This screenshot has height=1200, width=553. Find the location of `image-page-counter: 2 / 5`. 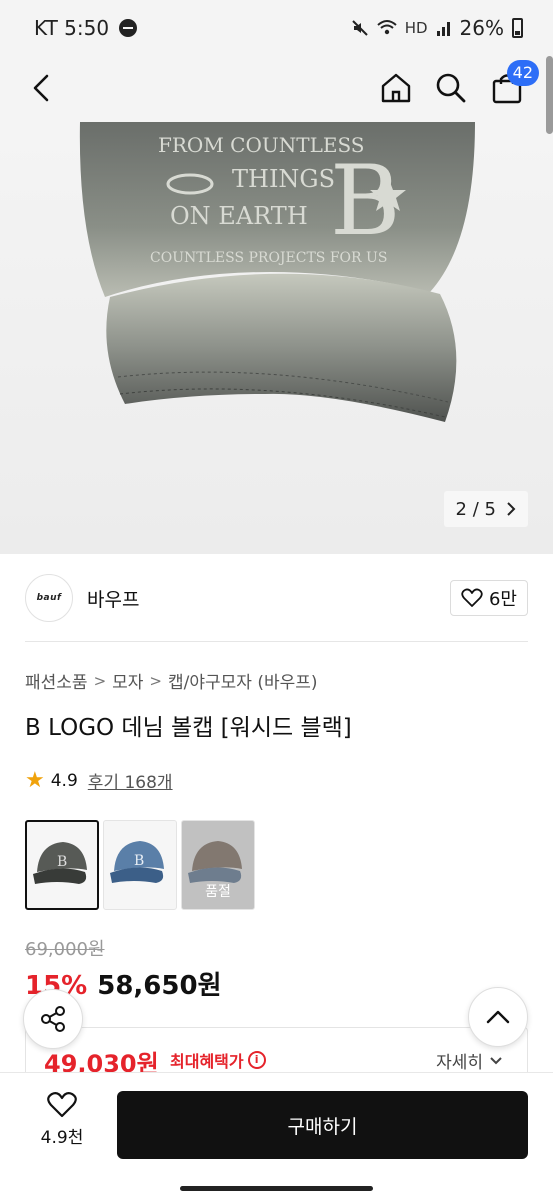

image-page-counter: 2 / 5 is located at coordinates (485, 509).